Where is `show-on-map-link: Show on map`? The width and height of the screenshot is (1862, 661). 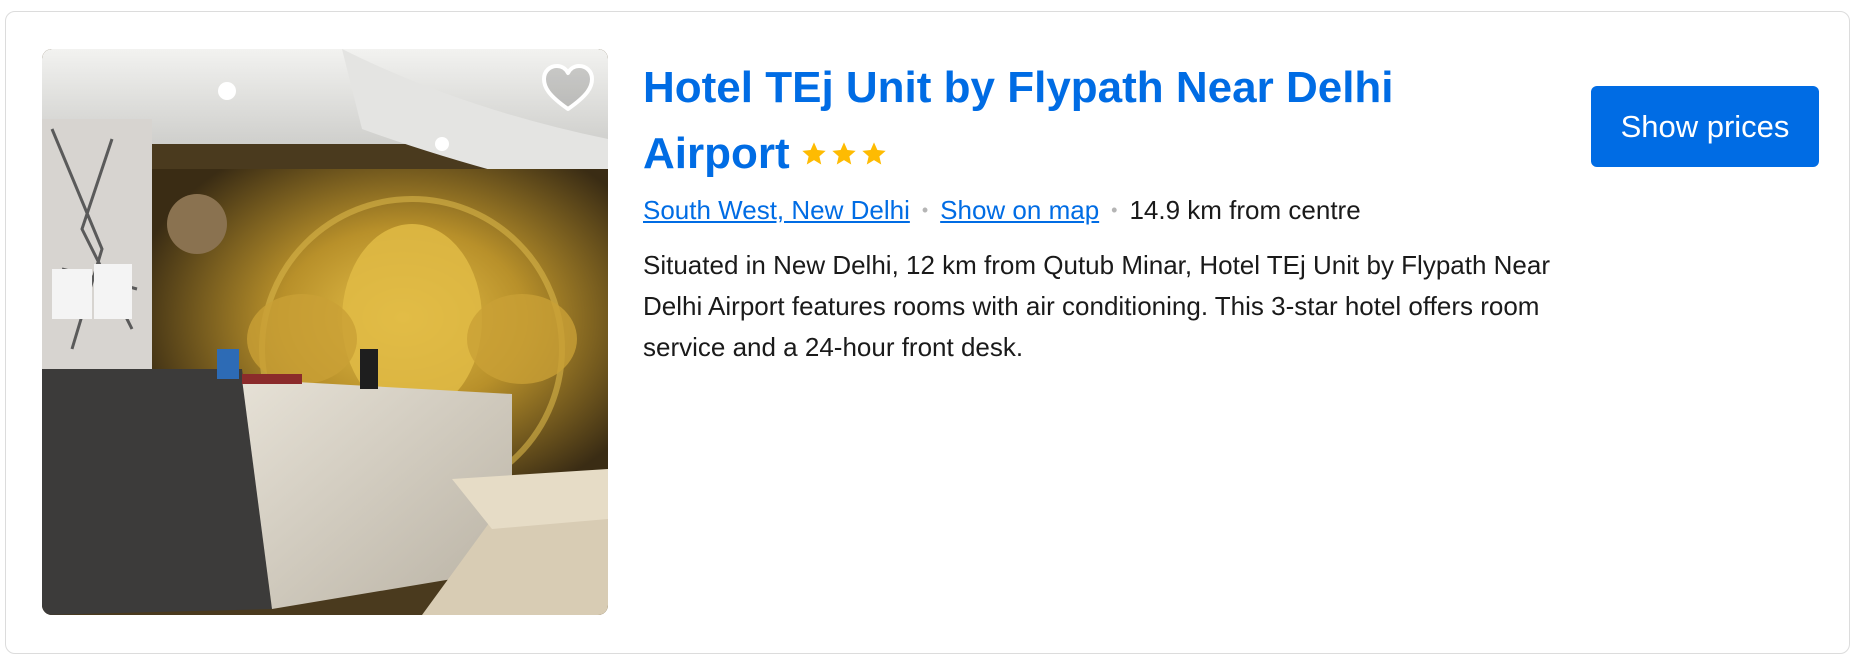
show-on-map-link: Show on map is located at coordinates (1019, 210).